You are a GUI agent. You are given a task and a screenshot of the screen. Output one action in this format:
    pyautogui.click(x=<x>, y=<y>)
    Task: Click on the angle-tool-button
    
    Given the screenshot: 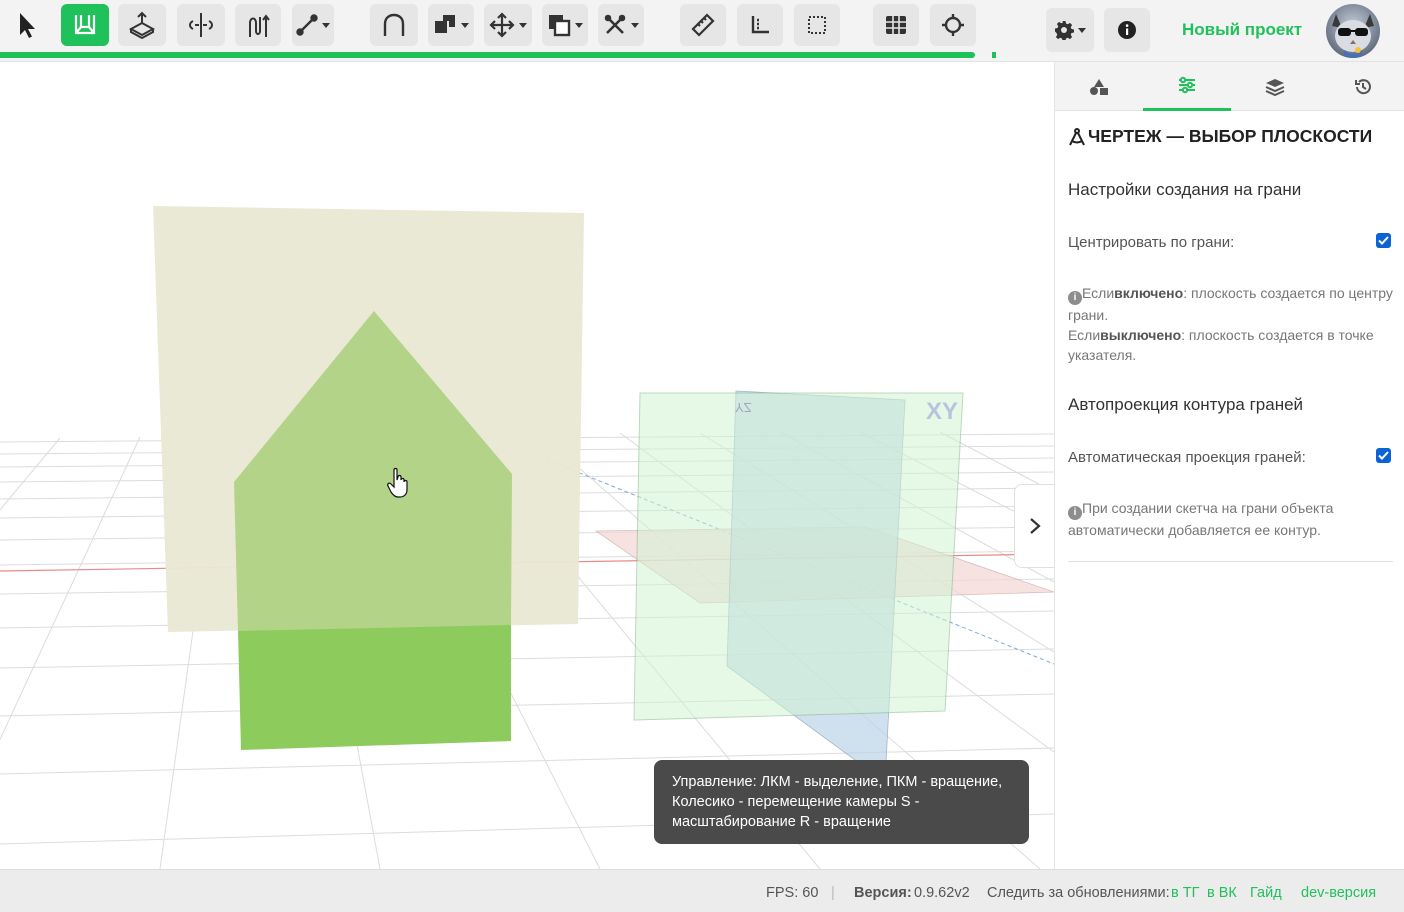 What is the action you would take?
    pyautogui.click(x=760, y=25)
    